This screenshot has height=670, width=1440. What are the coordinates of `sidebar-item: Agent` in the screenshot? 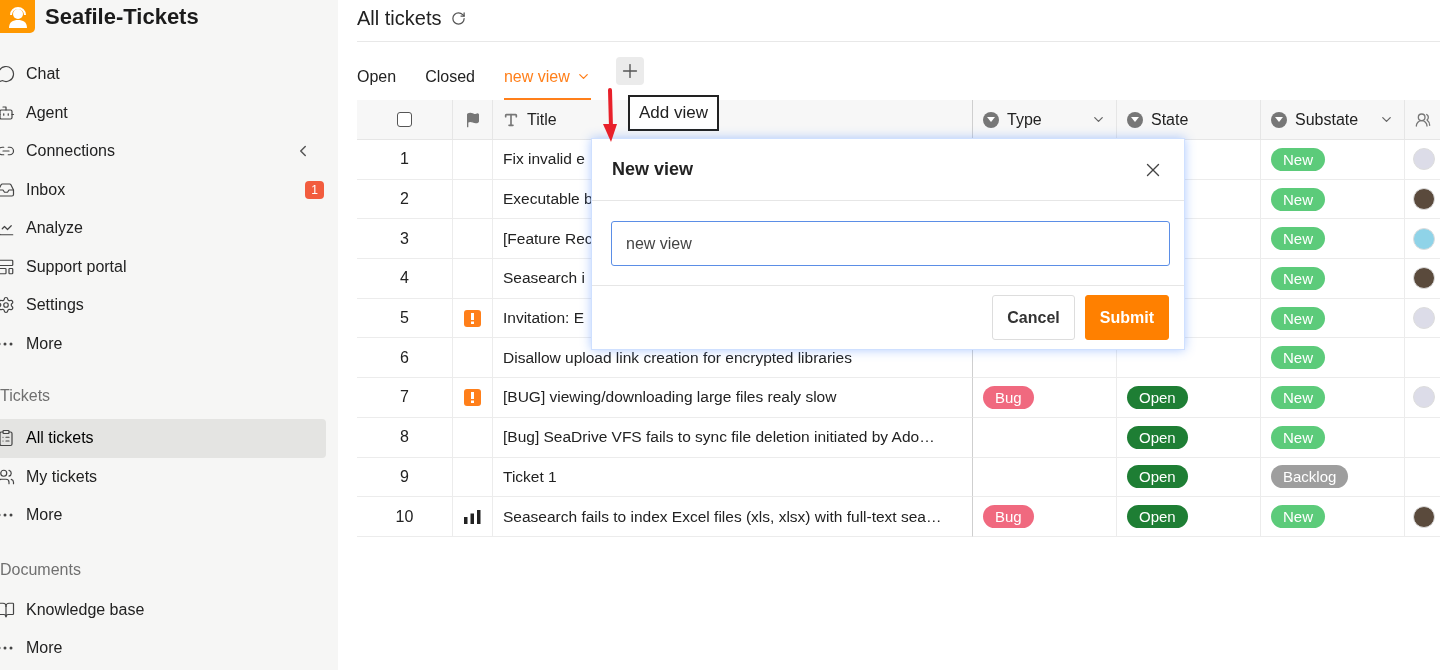 It's located at (163, 112).